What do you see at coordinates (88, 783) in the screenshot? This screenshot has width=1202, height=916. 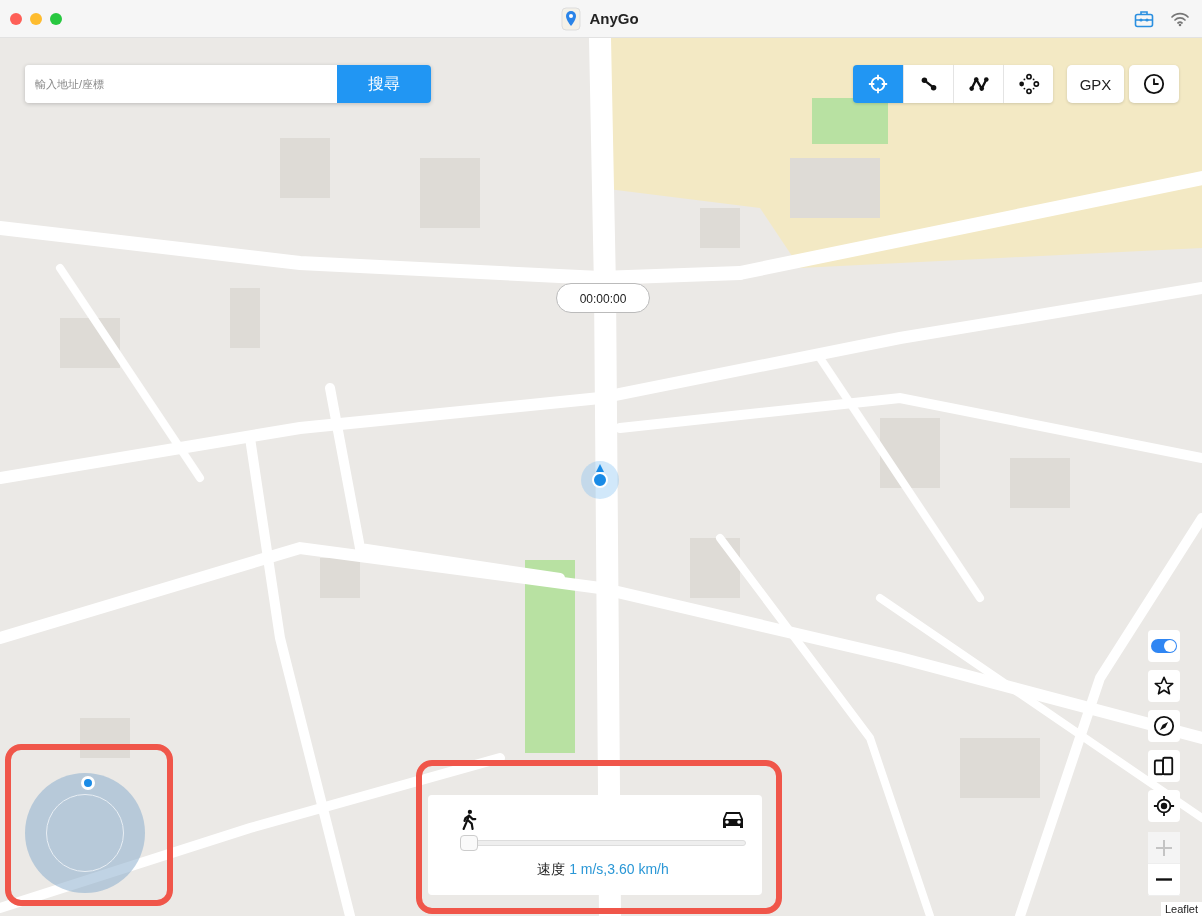 I see `joystick-knob` at bounding box center [88, 783].